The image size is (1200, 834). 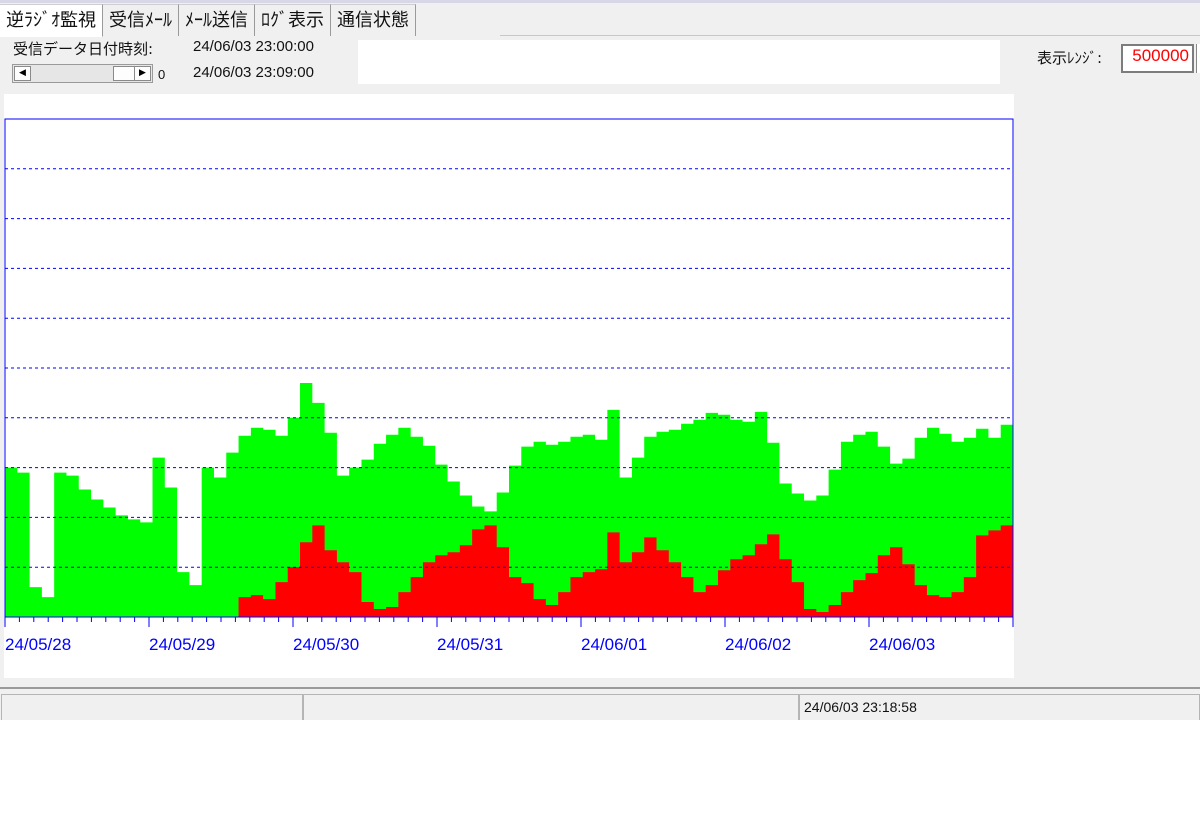 I want to click on arrow-left-icon: ◀, so click(x=22, y=73).